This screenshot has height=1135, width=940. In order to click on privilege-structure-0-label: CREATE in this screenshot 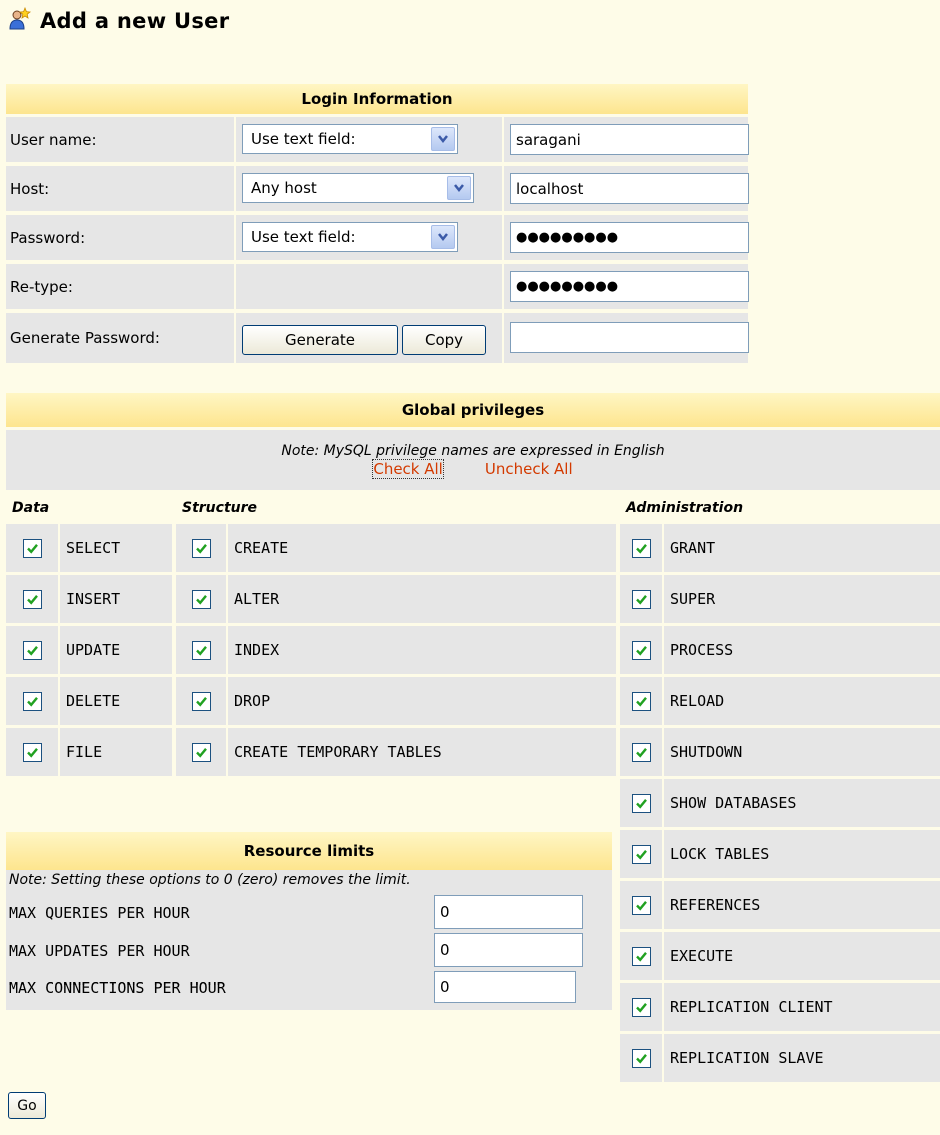, I will do `click(422, 548)`.